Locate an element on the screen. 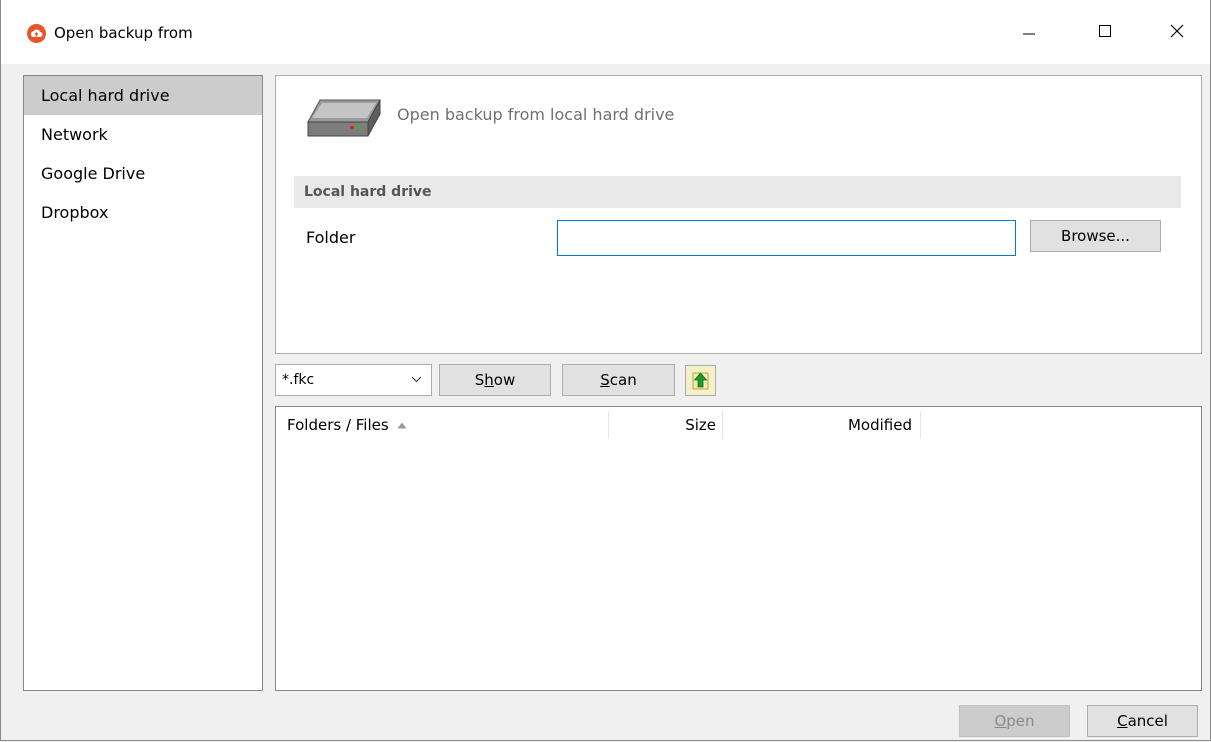 This screenshot has height=742, width=1211. nav-item-local-hard-drive: Local hard drive is located at coordinates (143, 95).